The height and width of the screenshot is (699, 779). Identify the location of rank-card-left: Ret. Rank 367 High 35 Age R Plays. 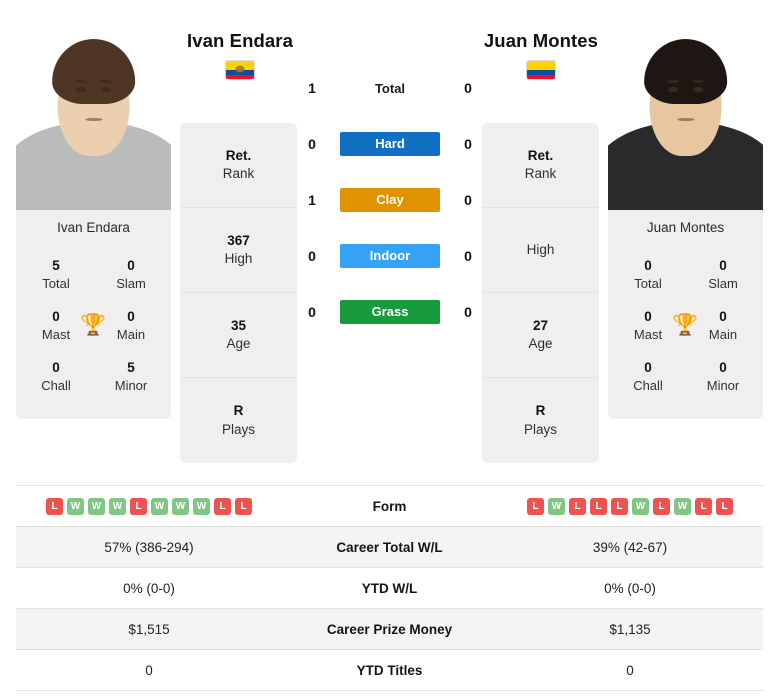
(238, 293).